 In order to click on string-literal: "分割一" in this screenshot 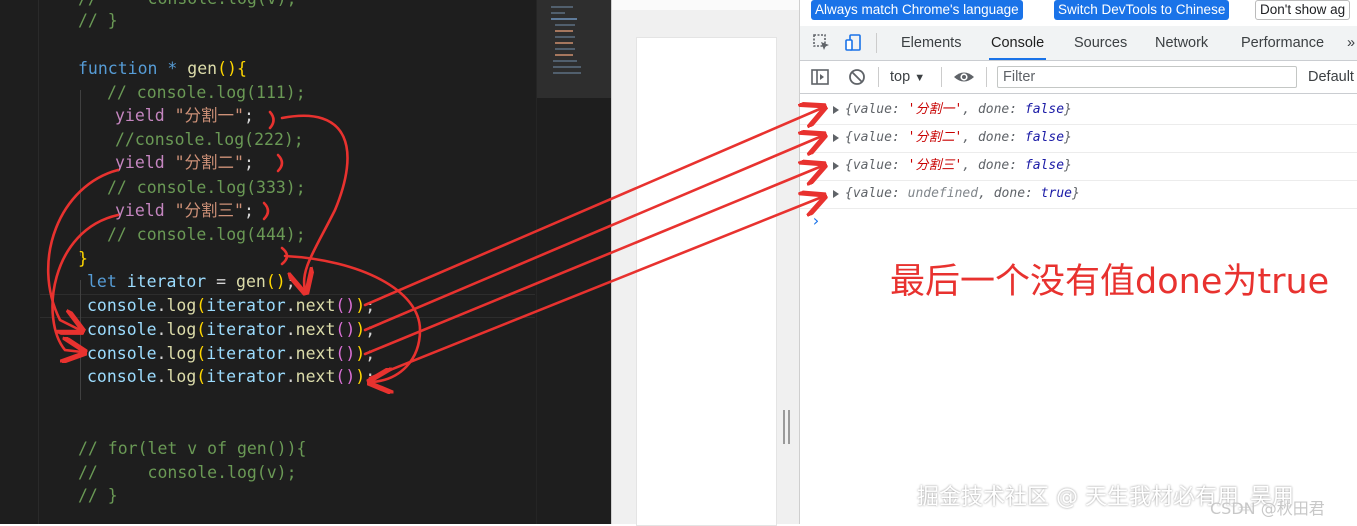, I will do `click(209, 115)`.